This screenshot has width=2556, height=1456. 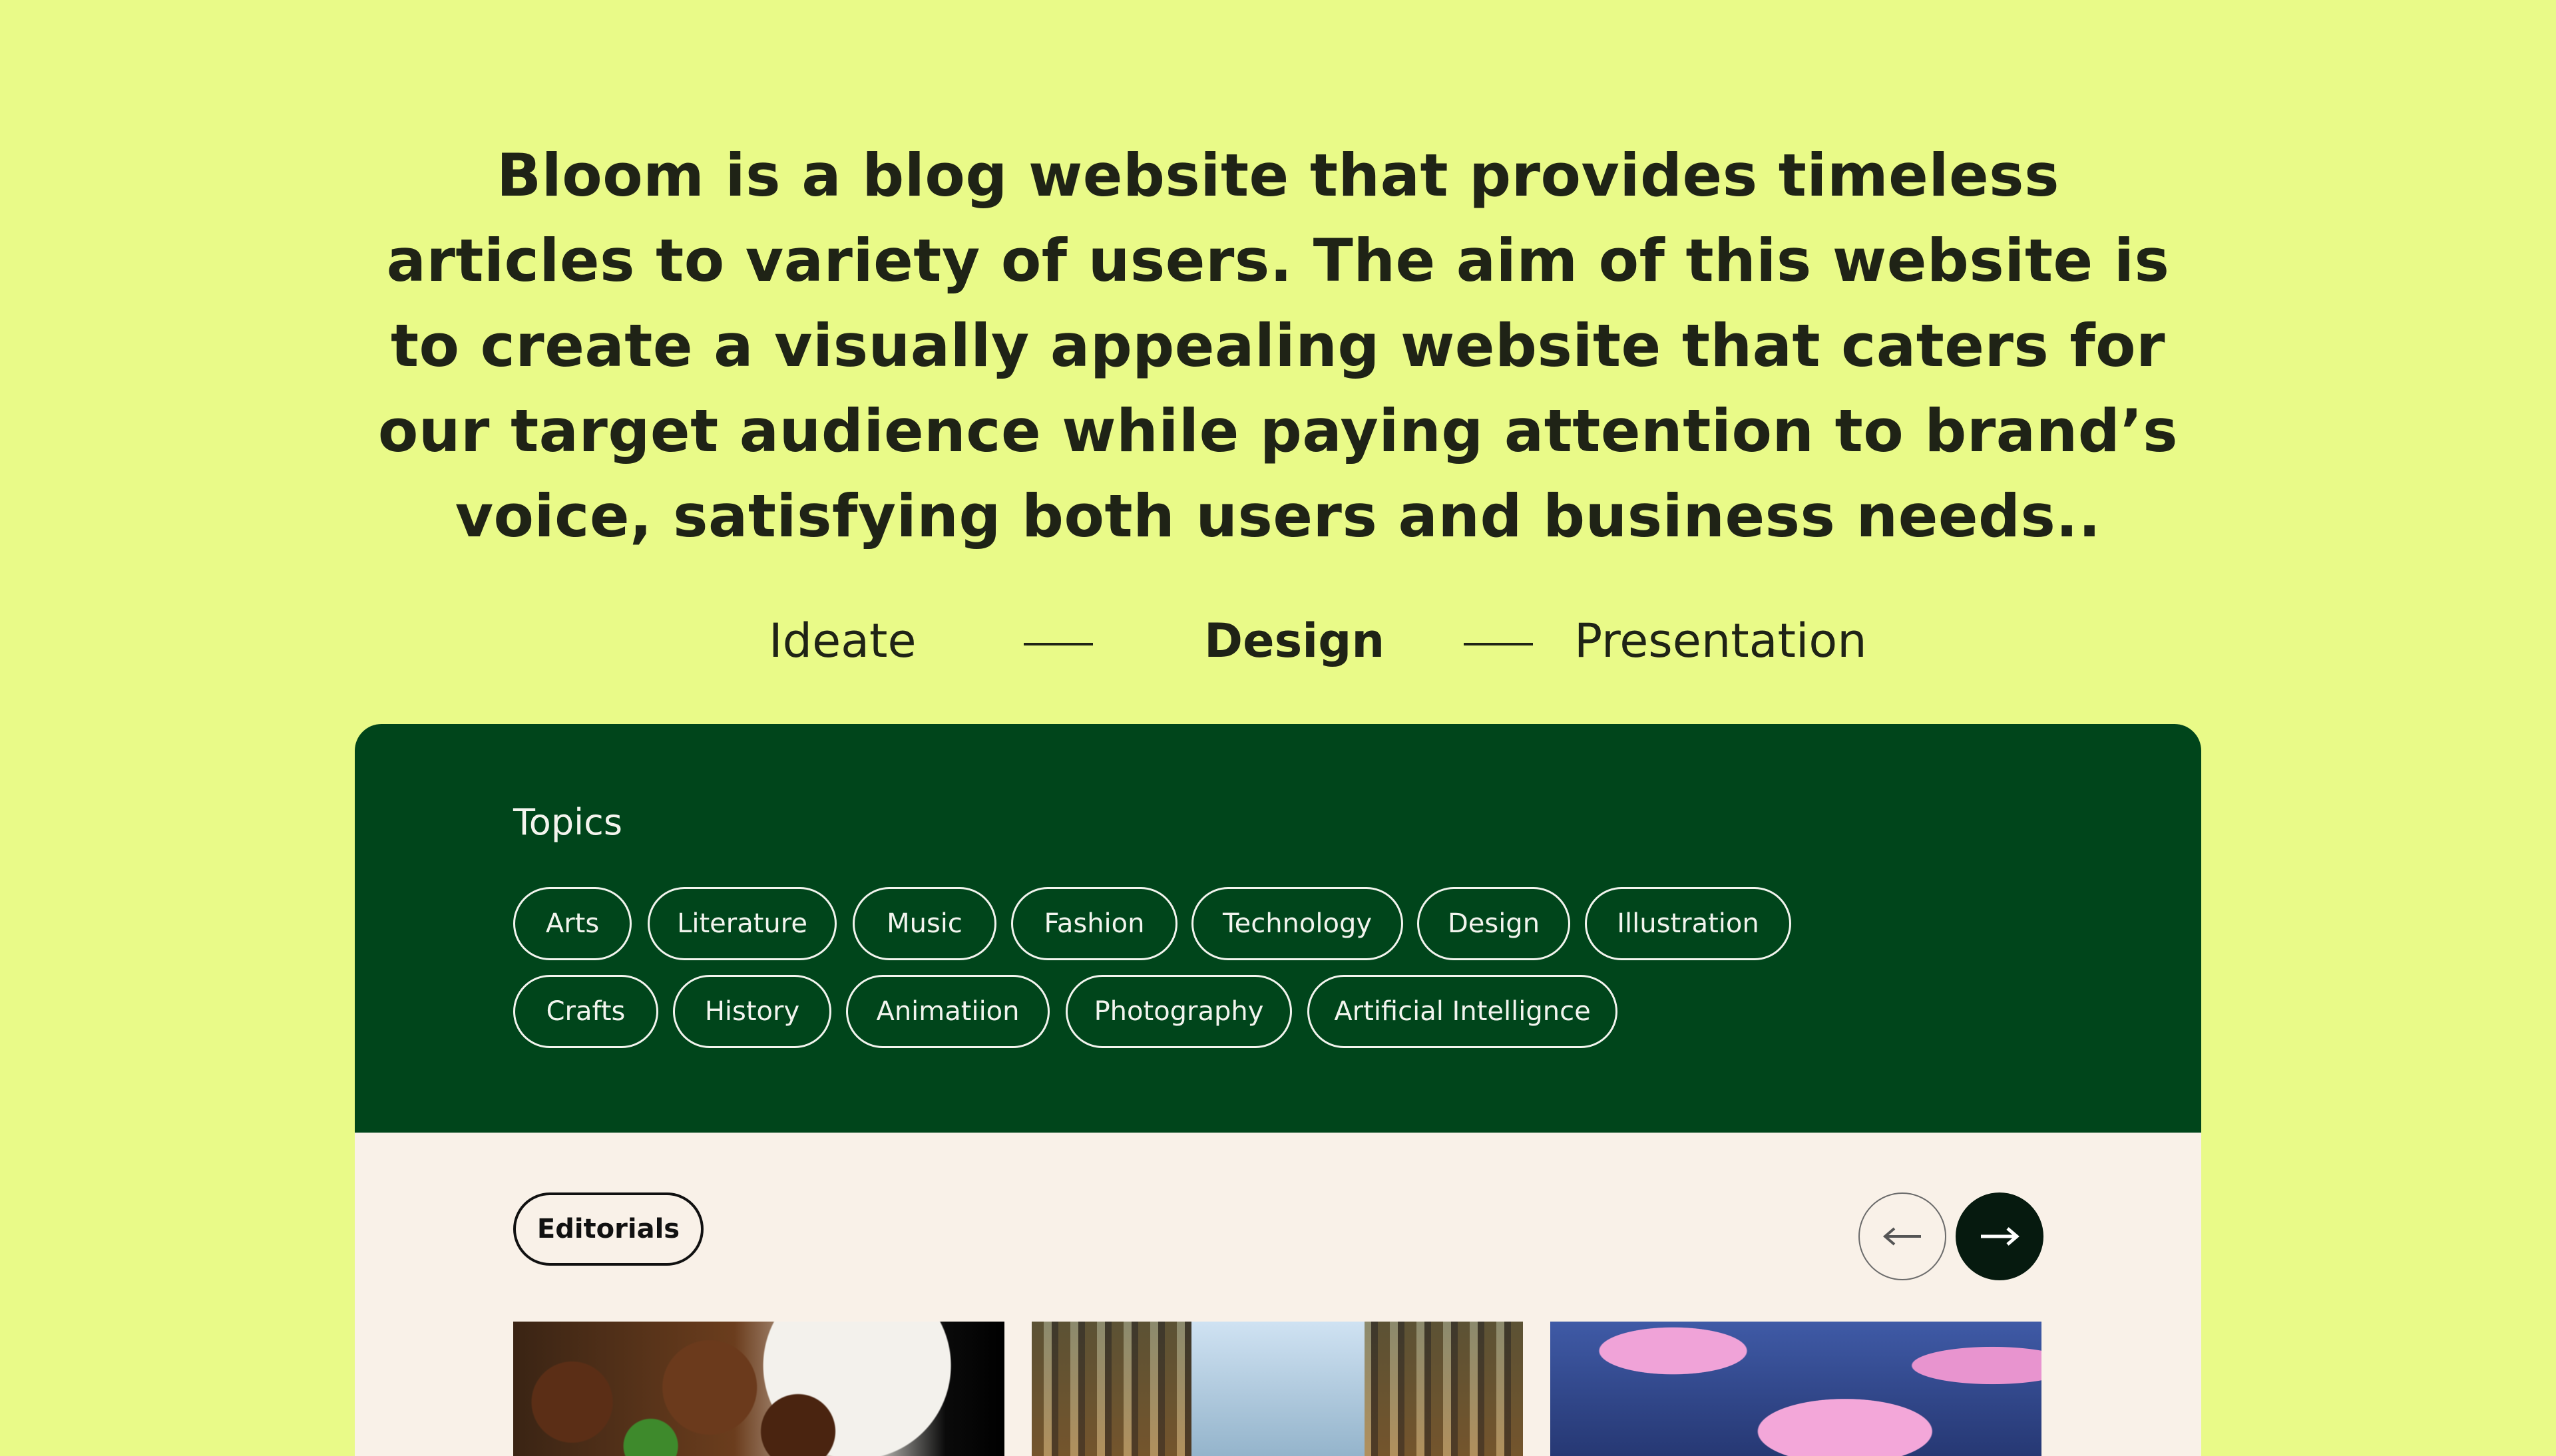 I want to click on arrow-right-icon, so click(x=2000, y=1236).